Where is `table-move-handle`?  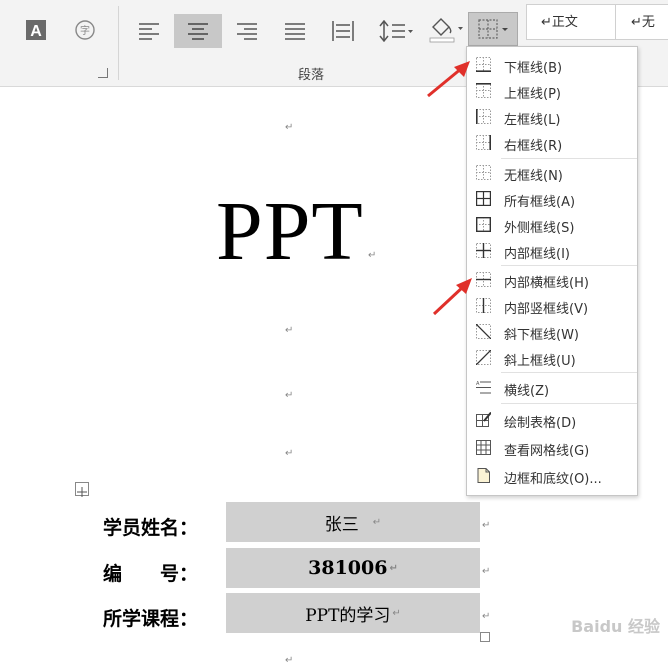 table-move-handle is located at coordinates (82, 489).